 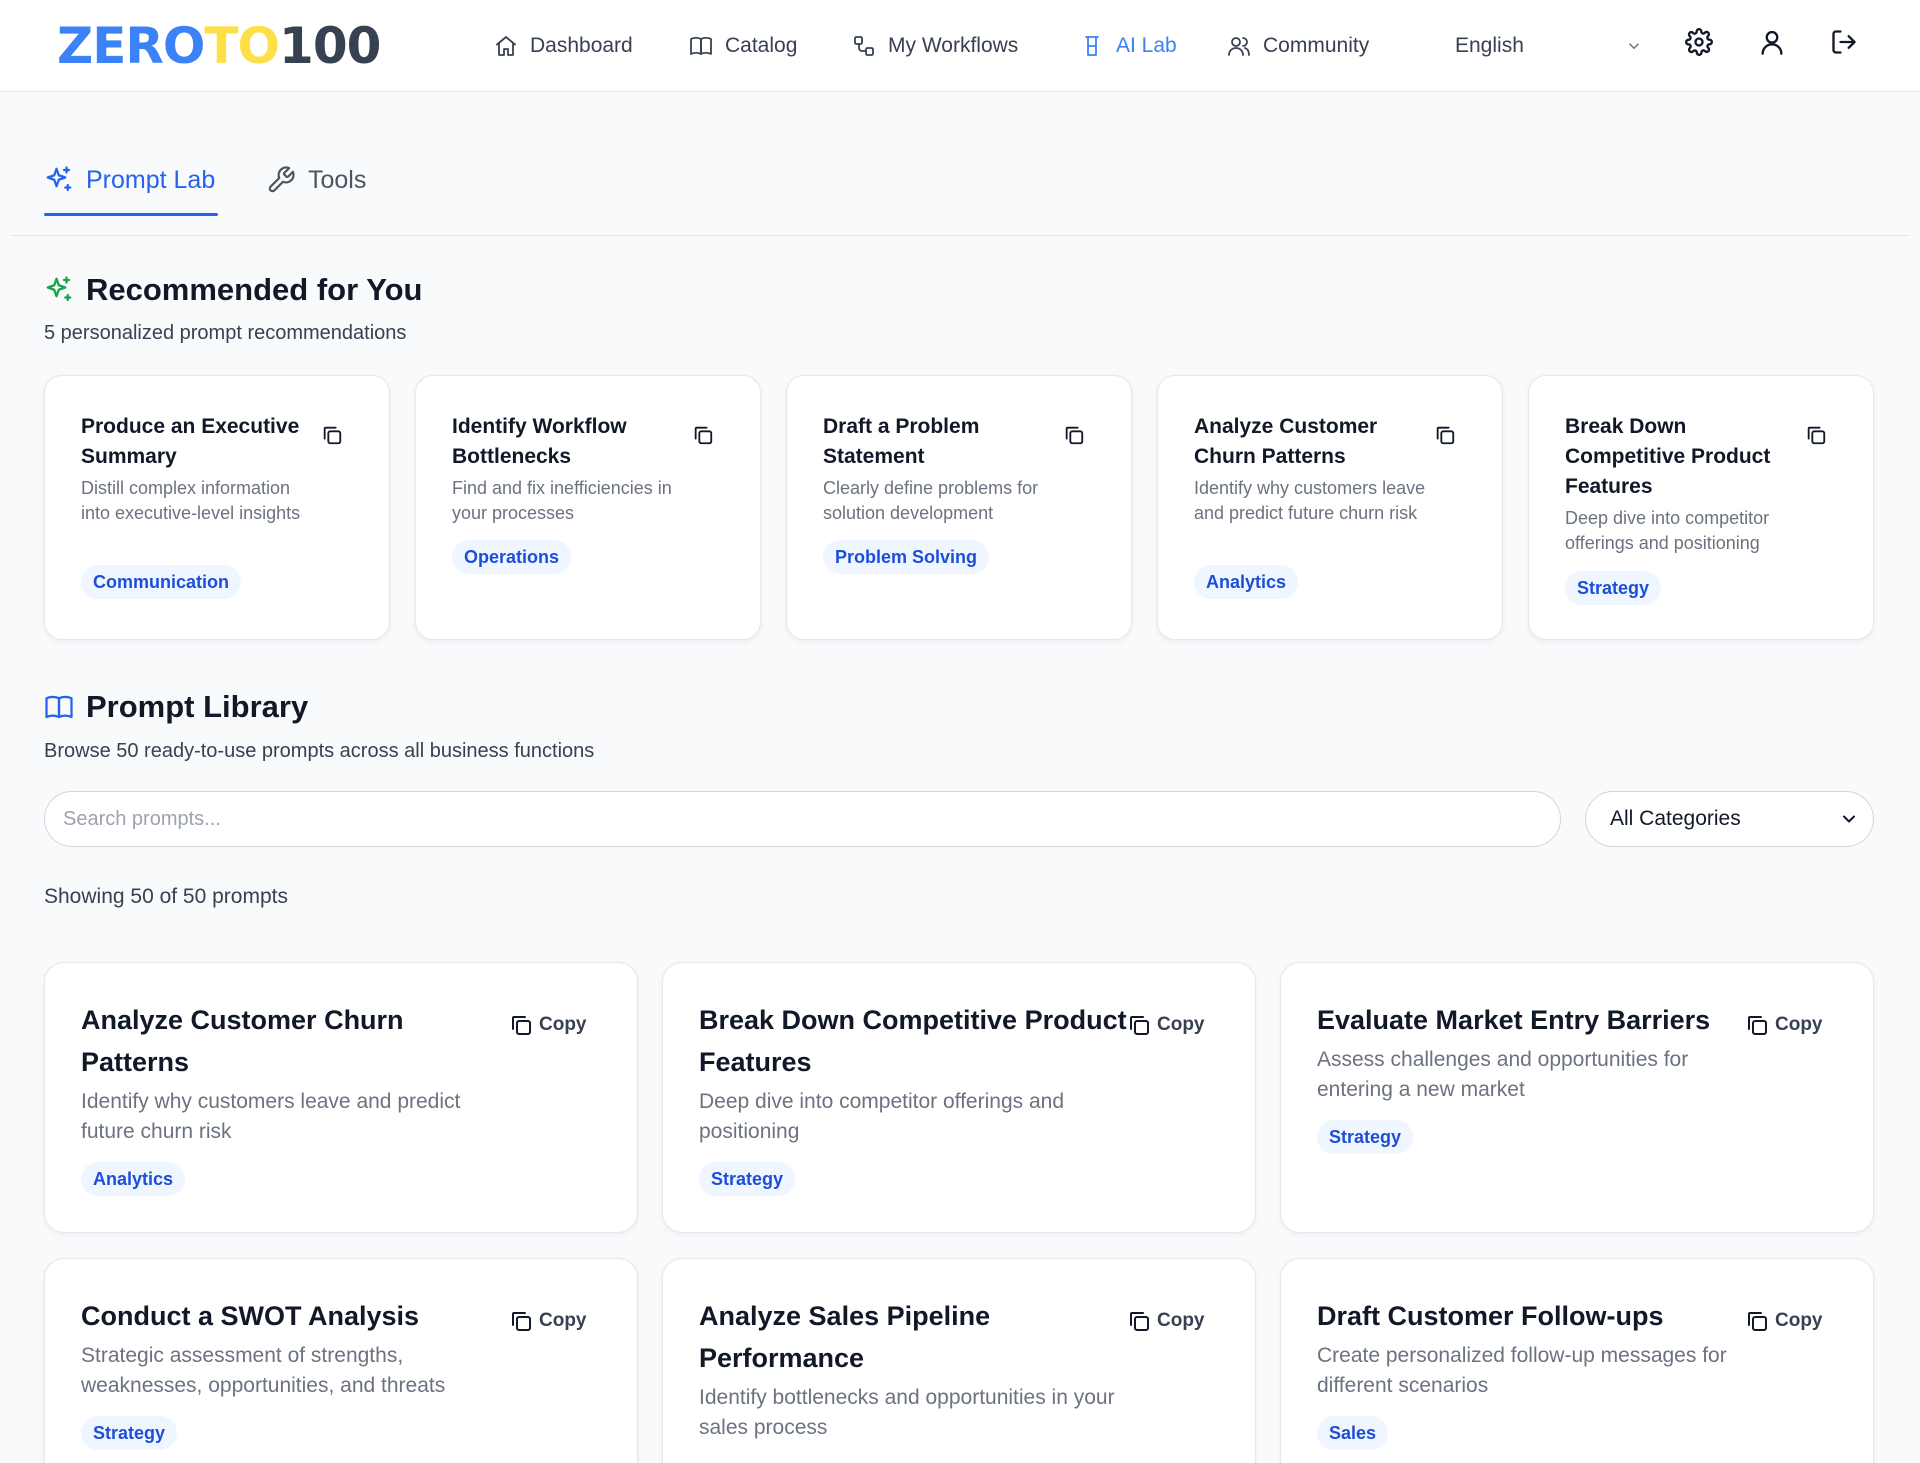 What do you see at coordinates (1549, 46) in the screenshot?
I see `language-select: English` at bounding box center [1549, 46].